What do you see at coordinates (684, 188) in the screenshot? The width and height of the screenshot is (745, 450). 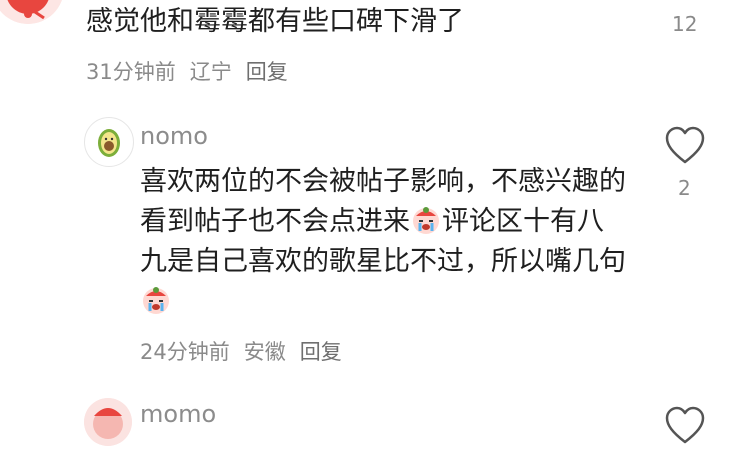 I see `comment-2-like-count: 2` at bounding box center [684, 188].